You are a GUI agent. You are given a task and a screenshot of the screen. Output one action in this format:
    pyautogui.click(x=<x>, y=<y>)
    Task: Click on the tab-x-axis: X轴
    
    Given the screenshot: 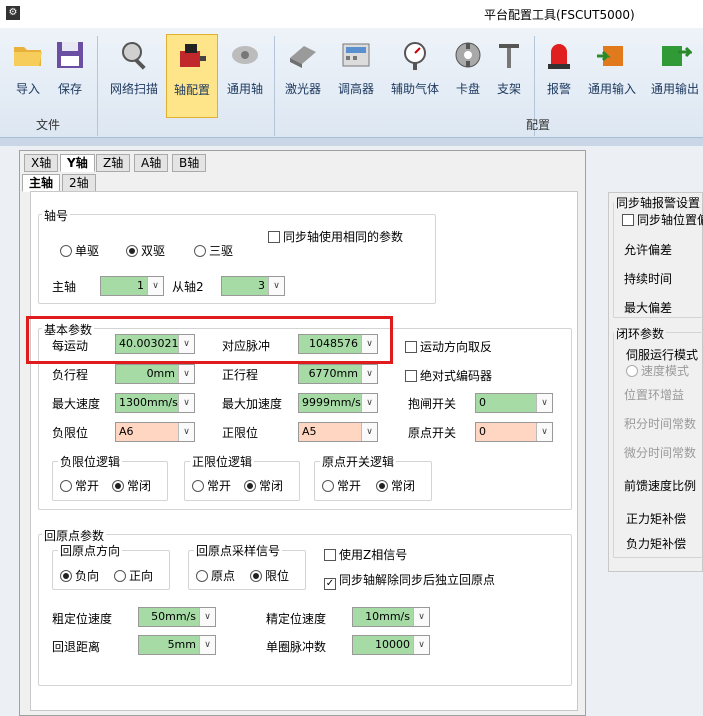 What is the action you would take?
    pyautogui.click(x=41, y=163)
    